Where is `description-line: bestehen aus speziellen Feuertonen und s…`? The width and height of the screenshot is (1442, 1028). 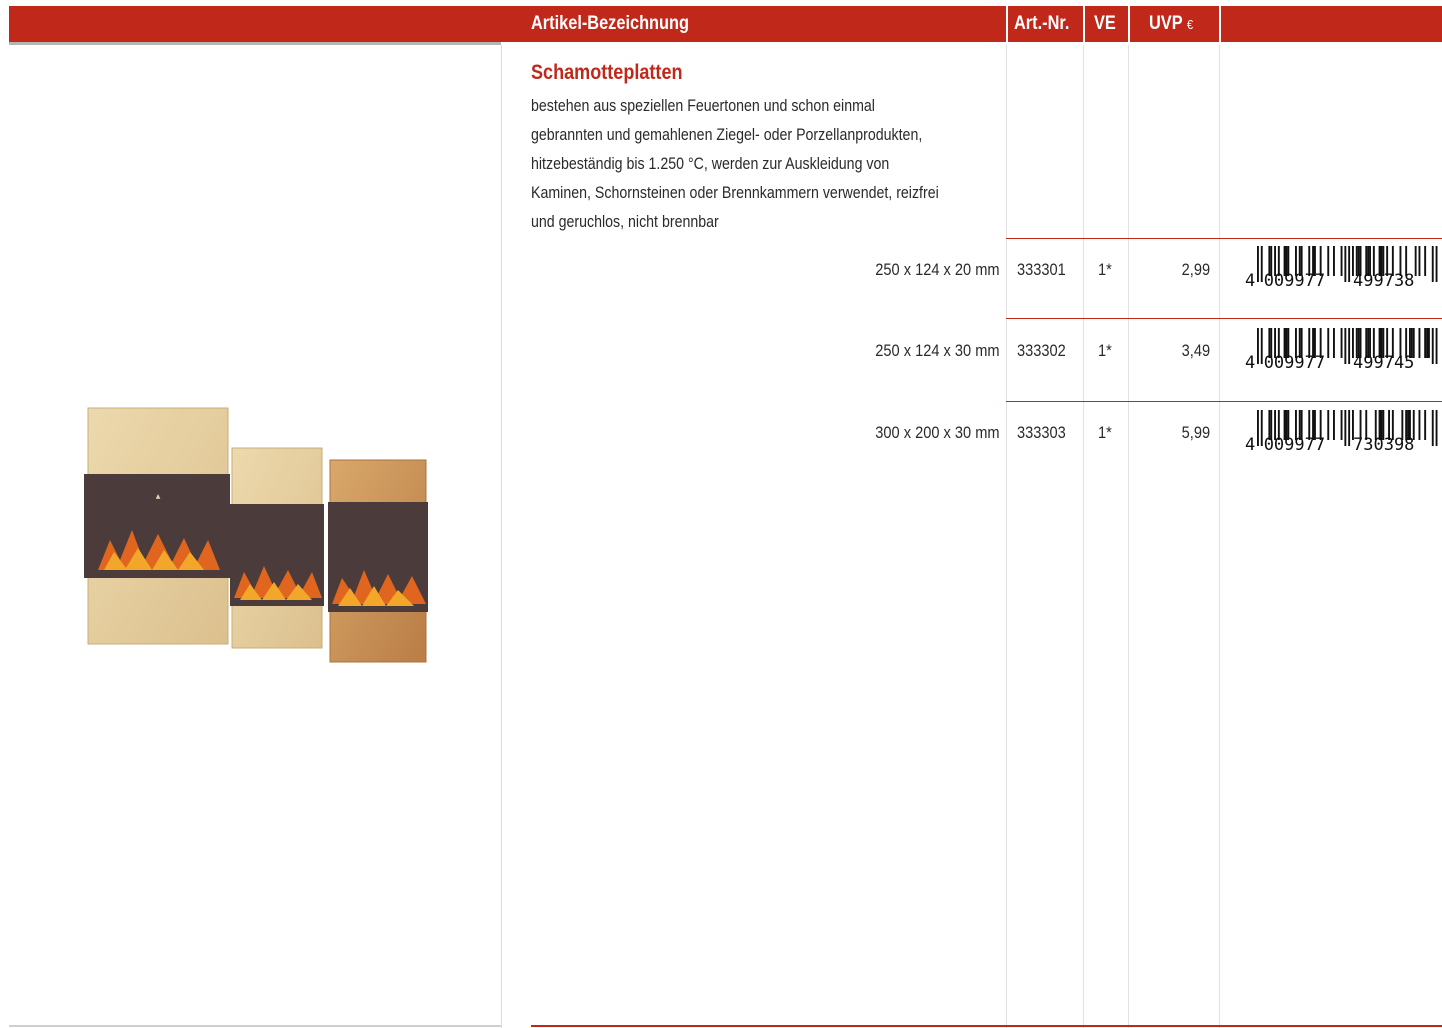
description-line: bestehen aus speziellen Feuertonen und s… is located at coordinates (703, 106).